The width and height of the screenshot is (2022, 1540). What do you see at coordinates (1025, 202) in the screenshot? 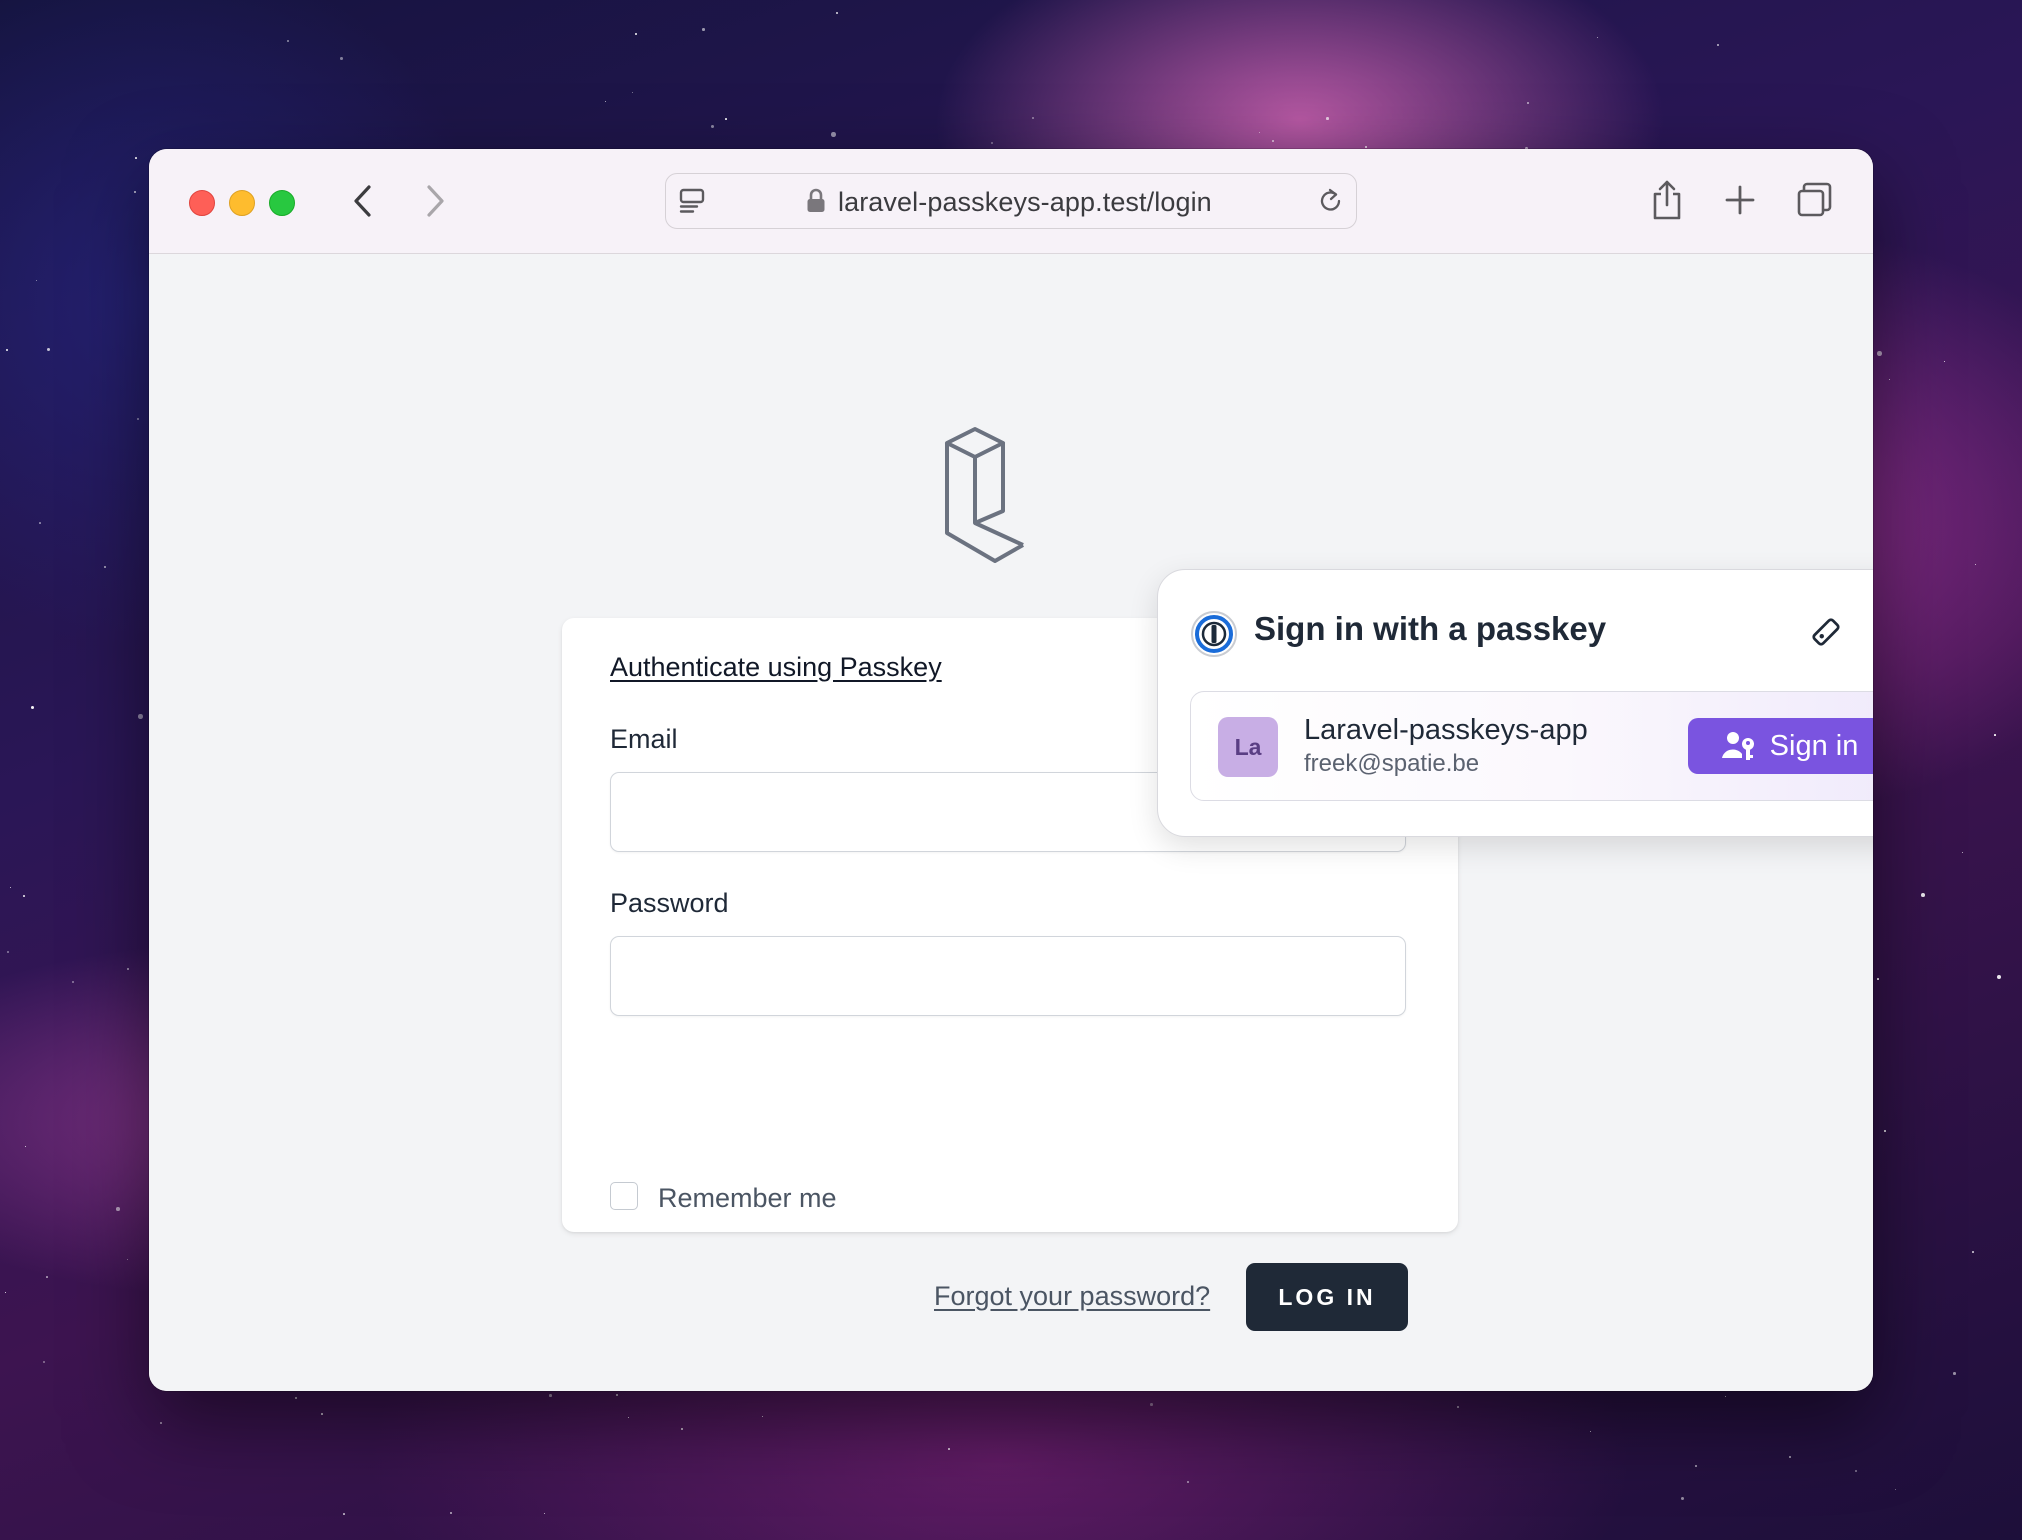
I see `url-text: laravel-passkeys-app.test/login` at bounding box center [1025, 202].